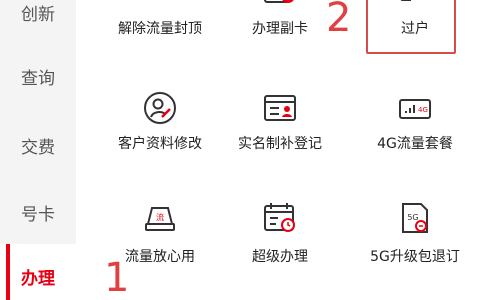  Describe the element at coordinates (38, 76) in the screenshot. I see `sidebar-item-query: 查询` at that location.